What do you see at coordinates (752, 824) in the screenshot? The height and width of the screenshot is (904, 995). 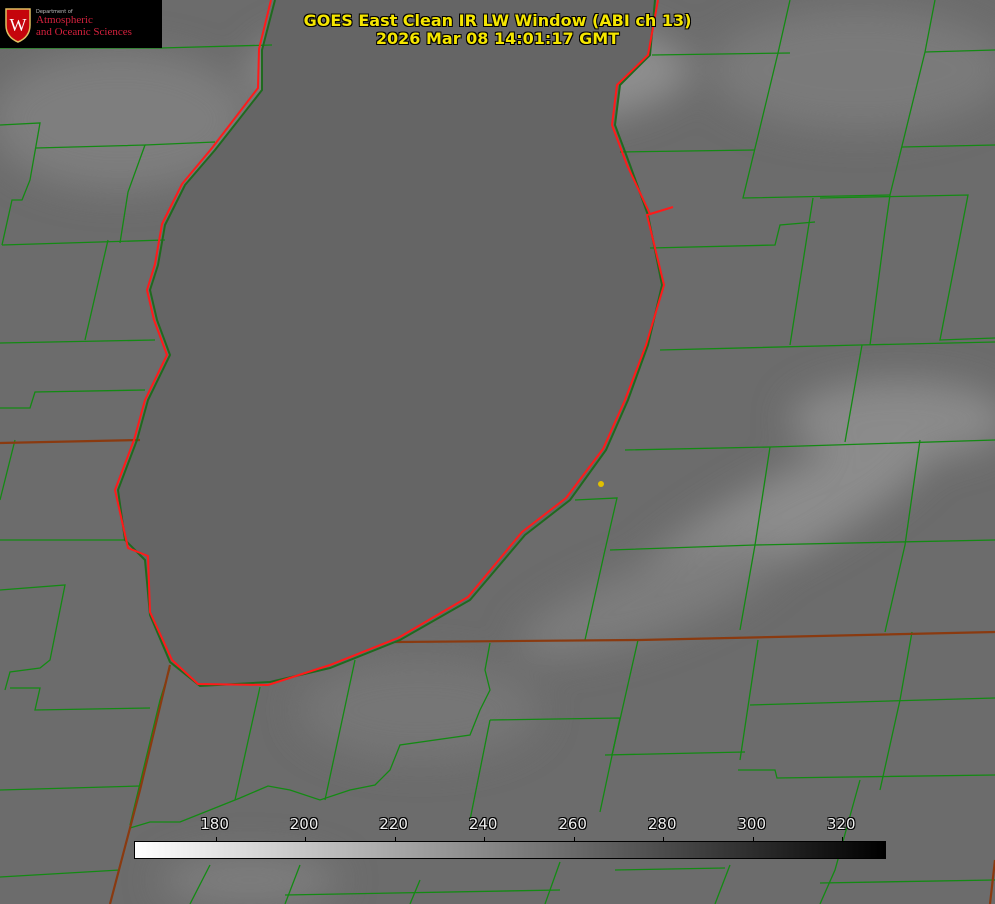 I see `colorbar-tick-label: 300` at bounding box center [752, 824].